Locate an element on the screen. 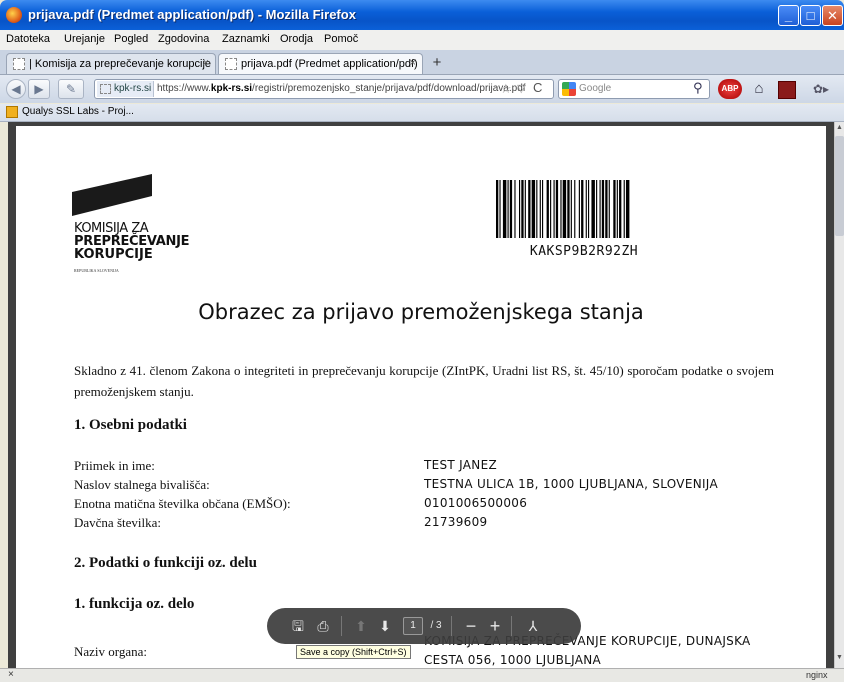  url-domain: kpk-rs.si is located at coordinates (231, 88).